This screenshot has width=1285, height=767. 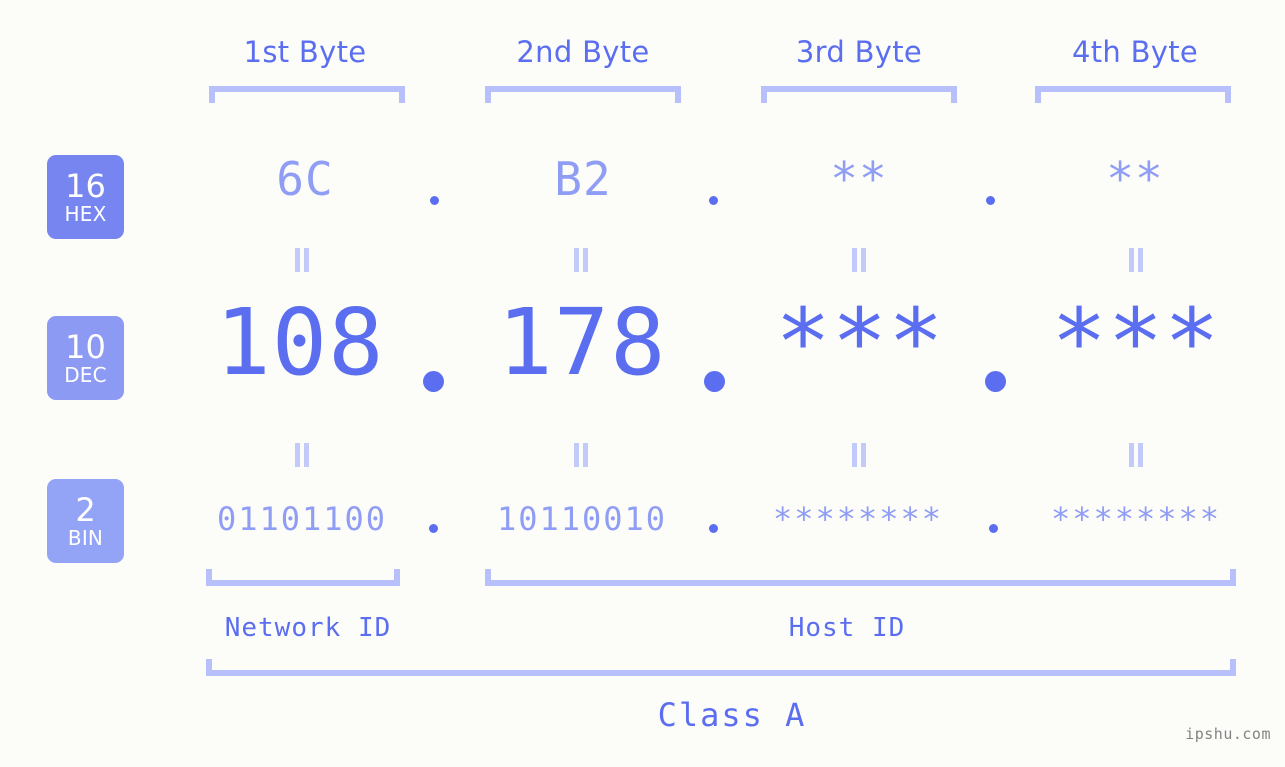 I want to click on byte-header-2: 2nd Byte, so click(x=583, y=52).